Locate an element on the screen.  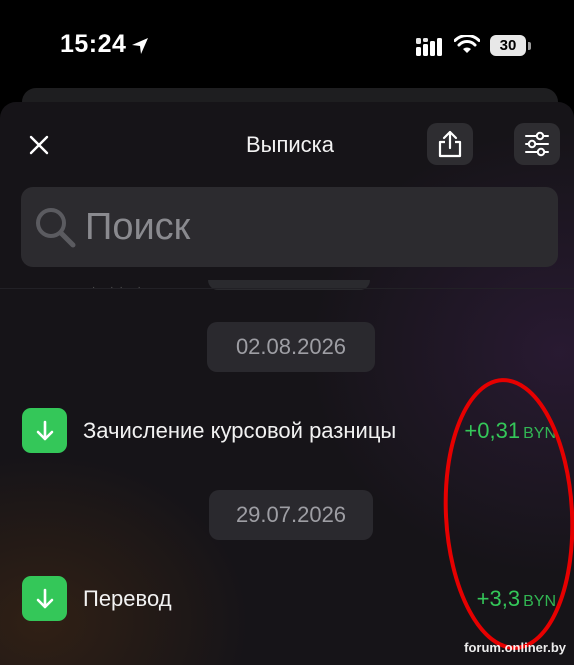
share-button is located at coordinates (450, 144).